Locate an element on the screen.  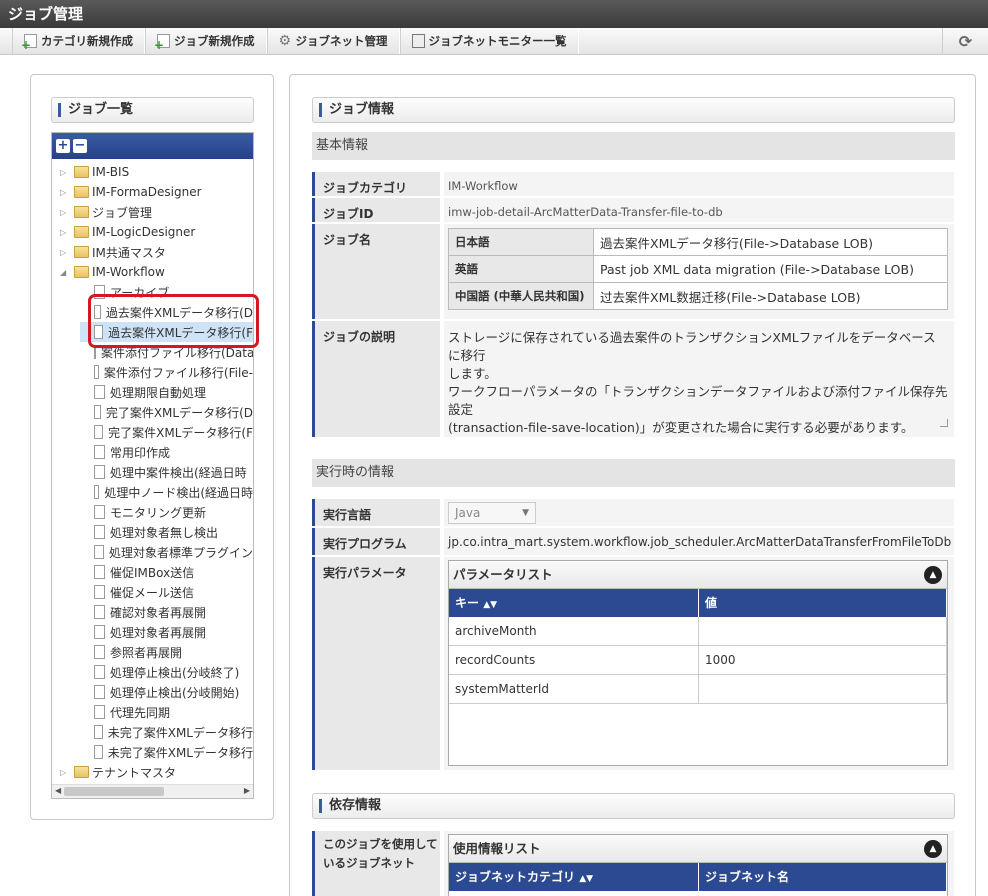
refresh-icon: ⟳ is located at coordinates (965, 41).